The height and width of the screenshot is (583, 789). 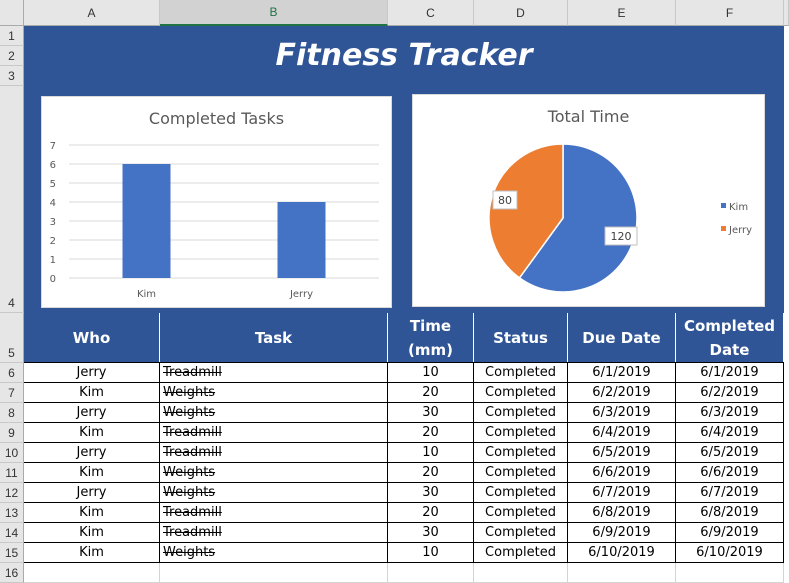 I want to click on row-header-2: 2, so click(x=12, y=56).